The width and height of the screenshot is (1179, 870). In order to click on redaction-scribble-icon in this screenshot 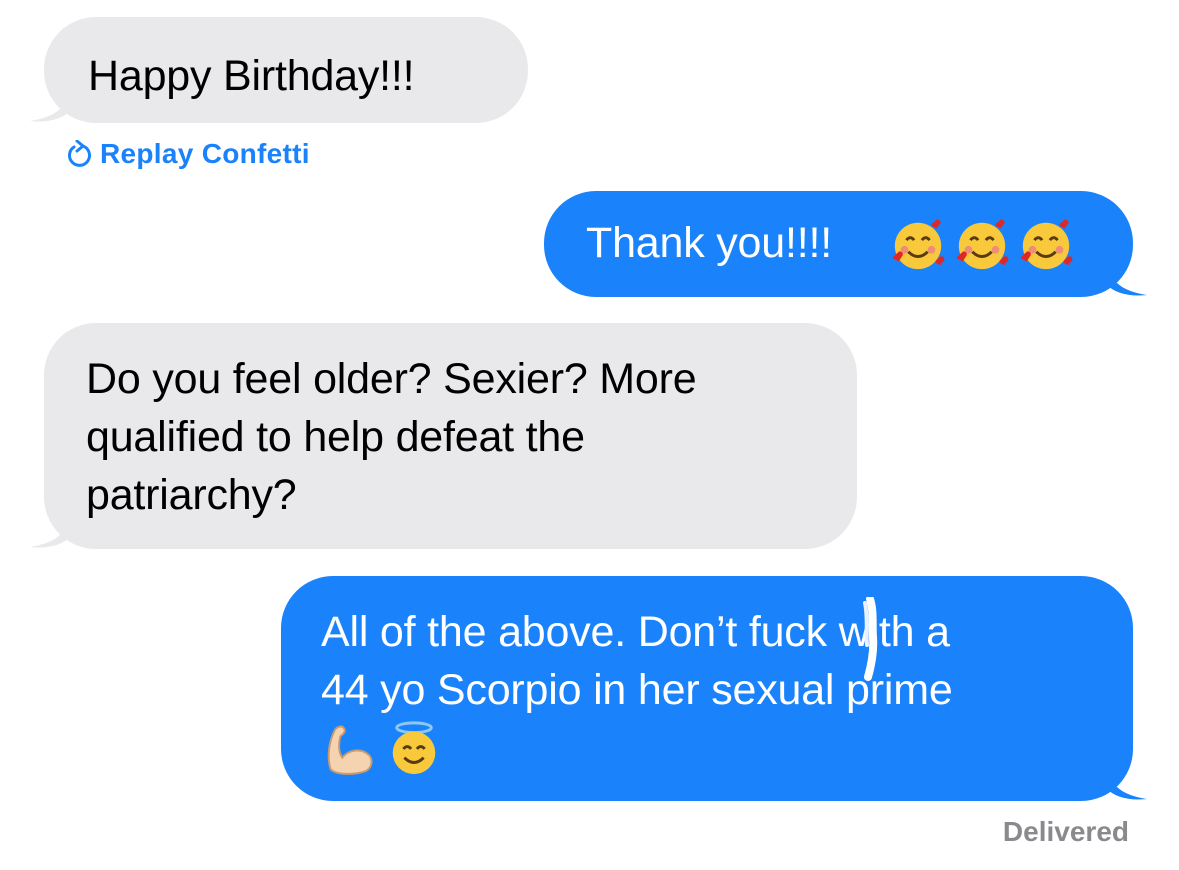, I will do `click(870, 639)`.